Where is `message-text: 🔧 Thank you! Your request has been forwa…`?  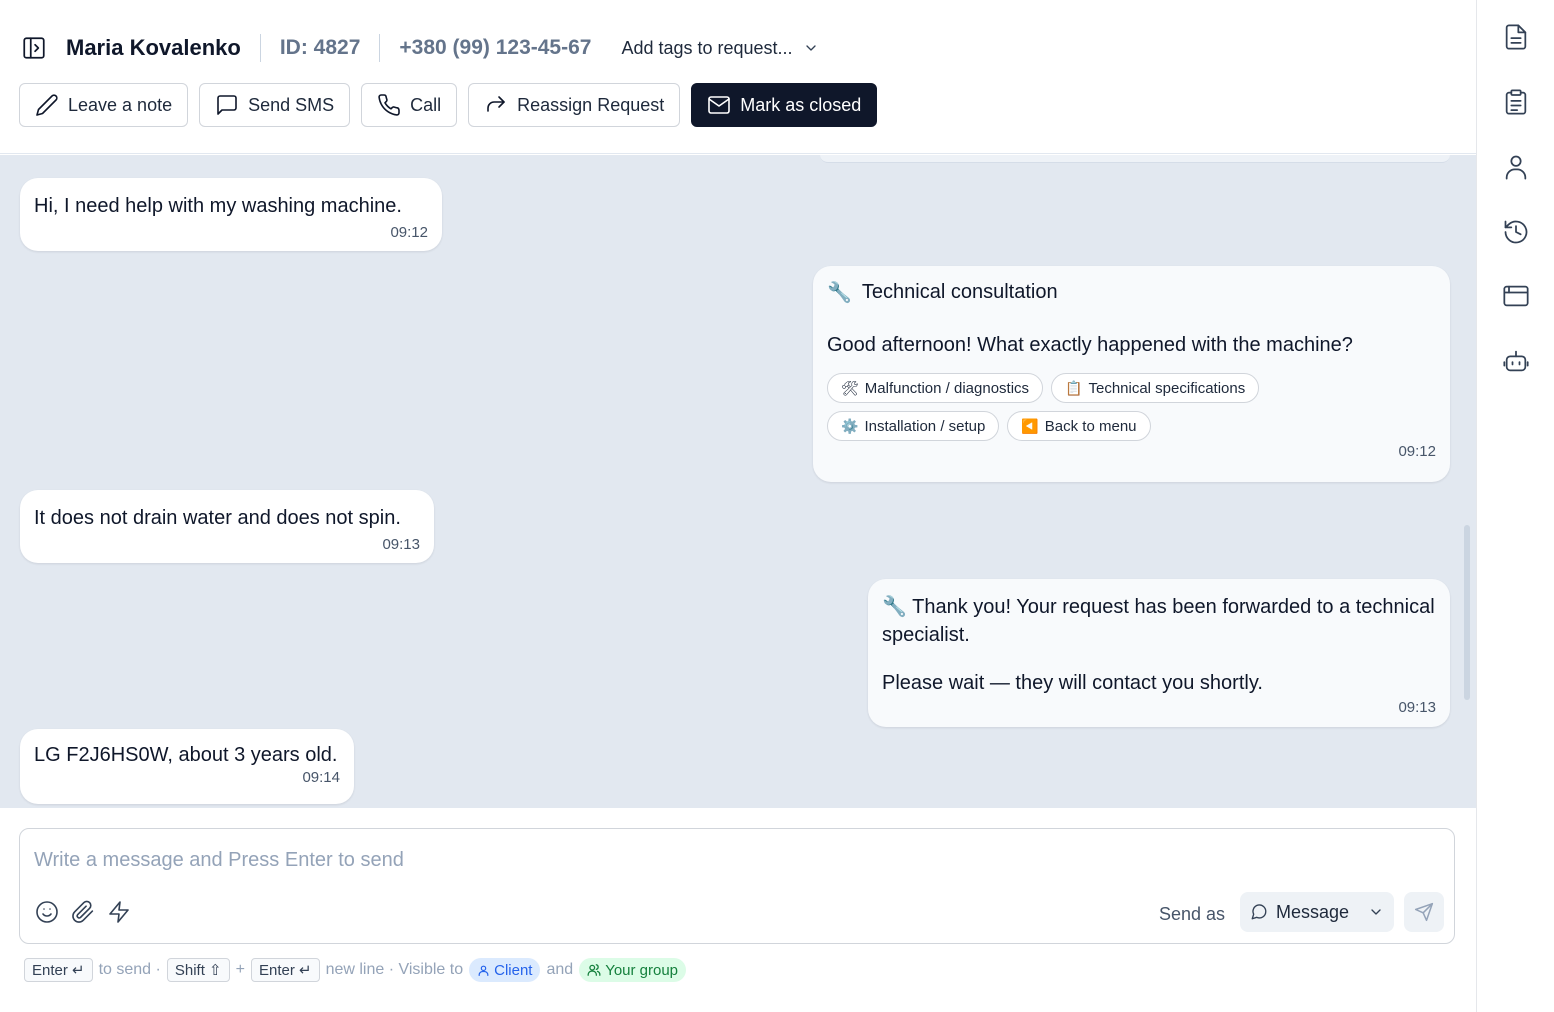 message-text: 🔧 Thank you! Your request has been forwa… is located at coordinates (1159, 621).